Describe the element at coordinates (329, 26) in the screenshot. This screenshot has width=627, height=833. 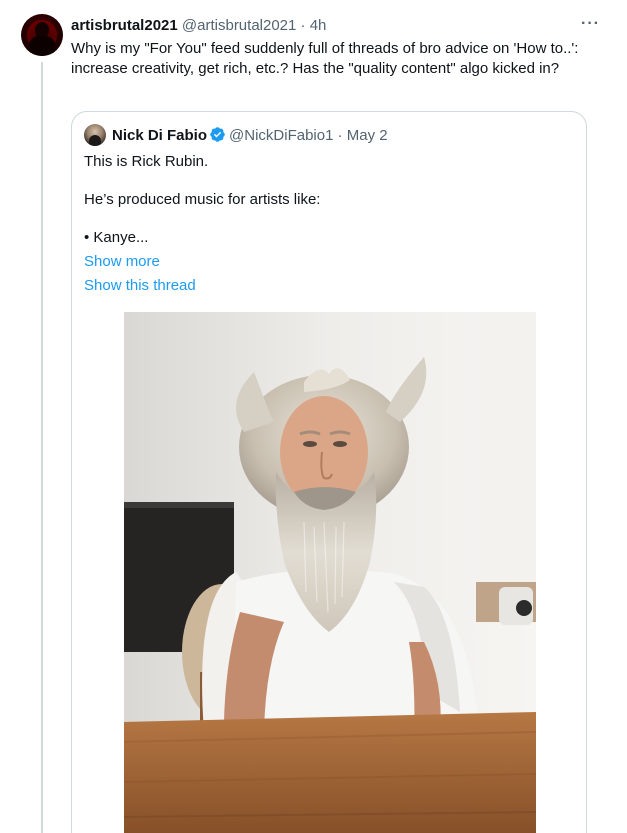
I see `tweet-header: artisbrutal2021 @artisbrutal2021 · 4h` at that location.